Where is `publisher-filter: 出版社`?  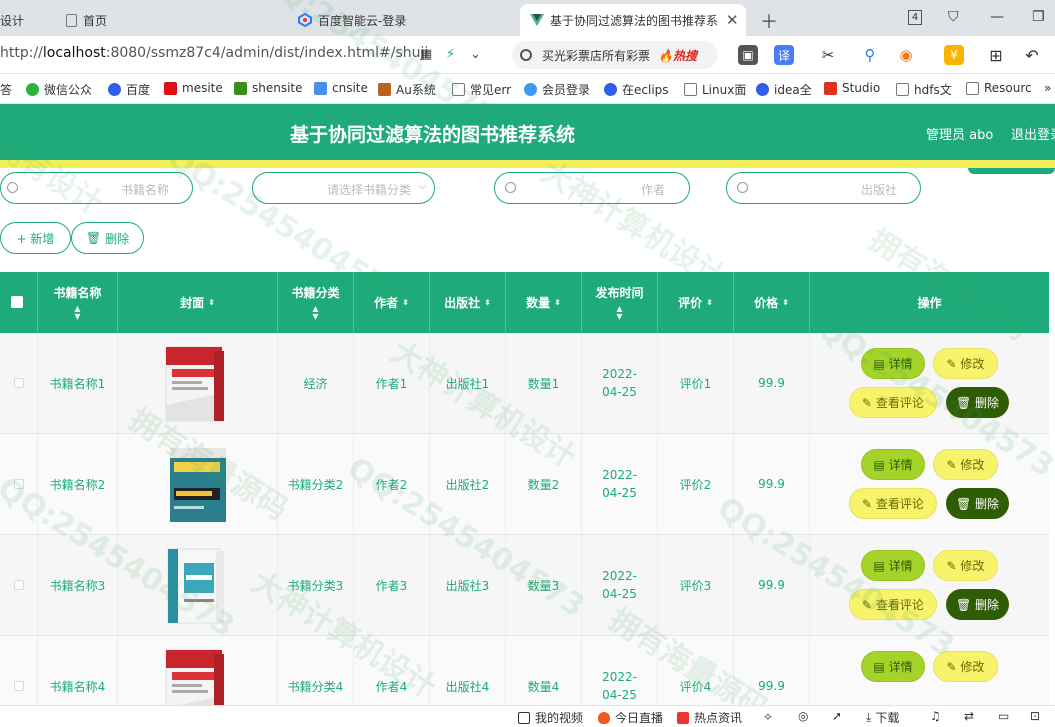 publisher-filter: 出版社 is located at coordinates (823, 188).